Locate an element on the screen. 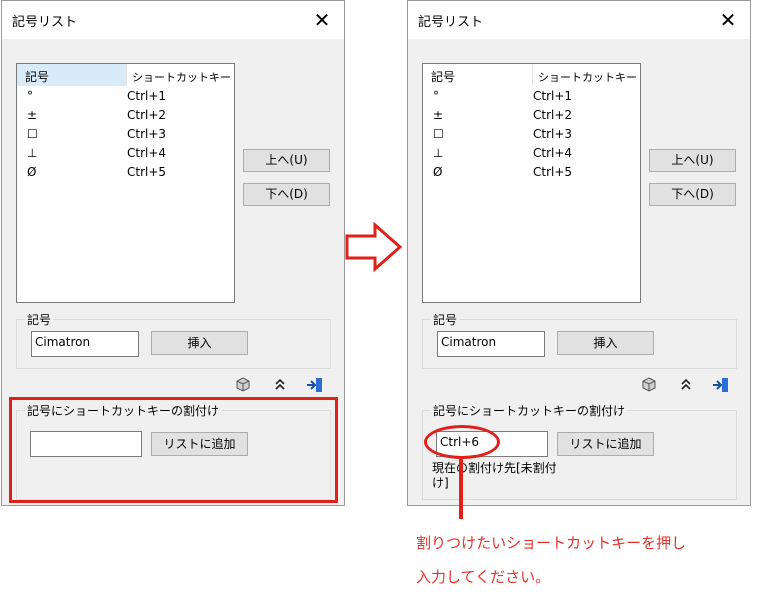 The image size is (774, 594). assignment-status: 現在の割付け先[未割付 け] is located at coordinates (494, 476).